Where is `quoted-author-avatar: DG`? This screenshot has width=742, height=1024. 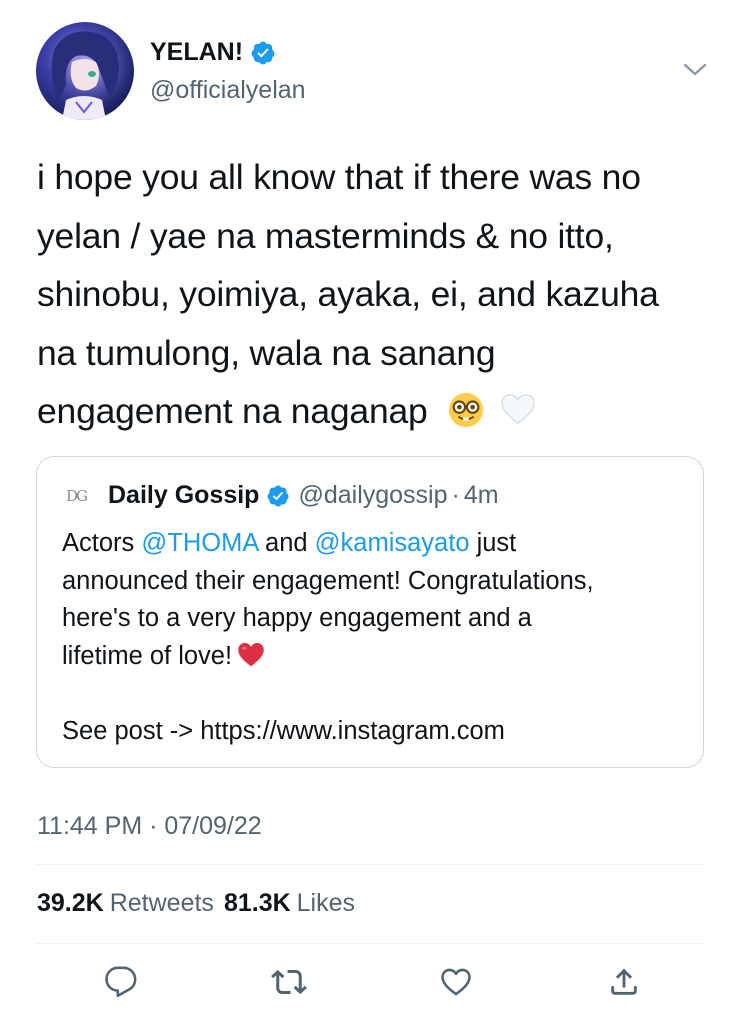 quoted-author-avatar: DG is located at coordinates (81, 496).